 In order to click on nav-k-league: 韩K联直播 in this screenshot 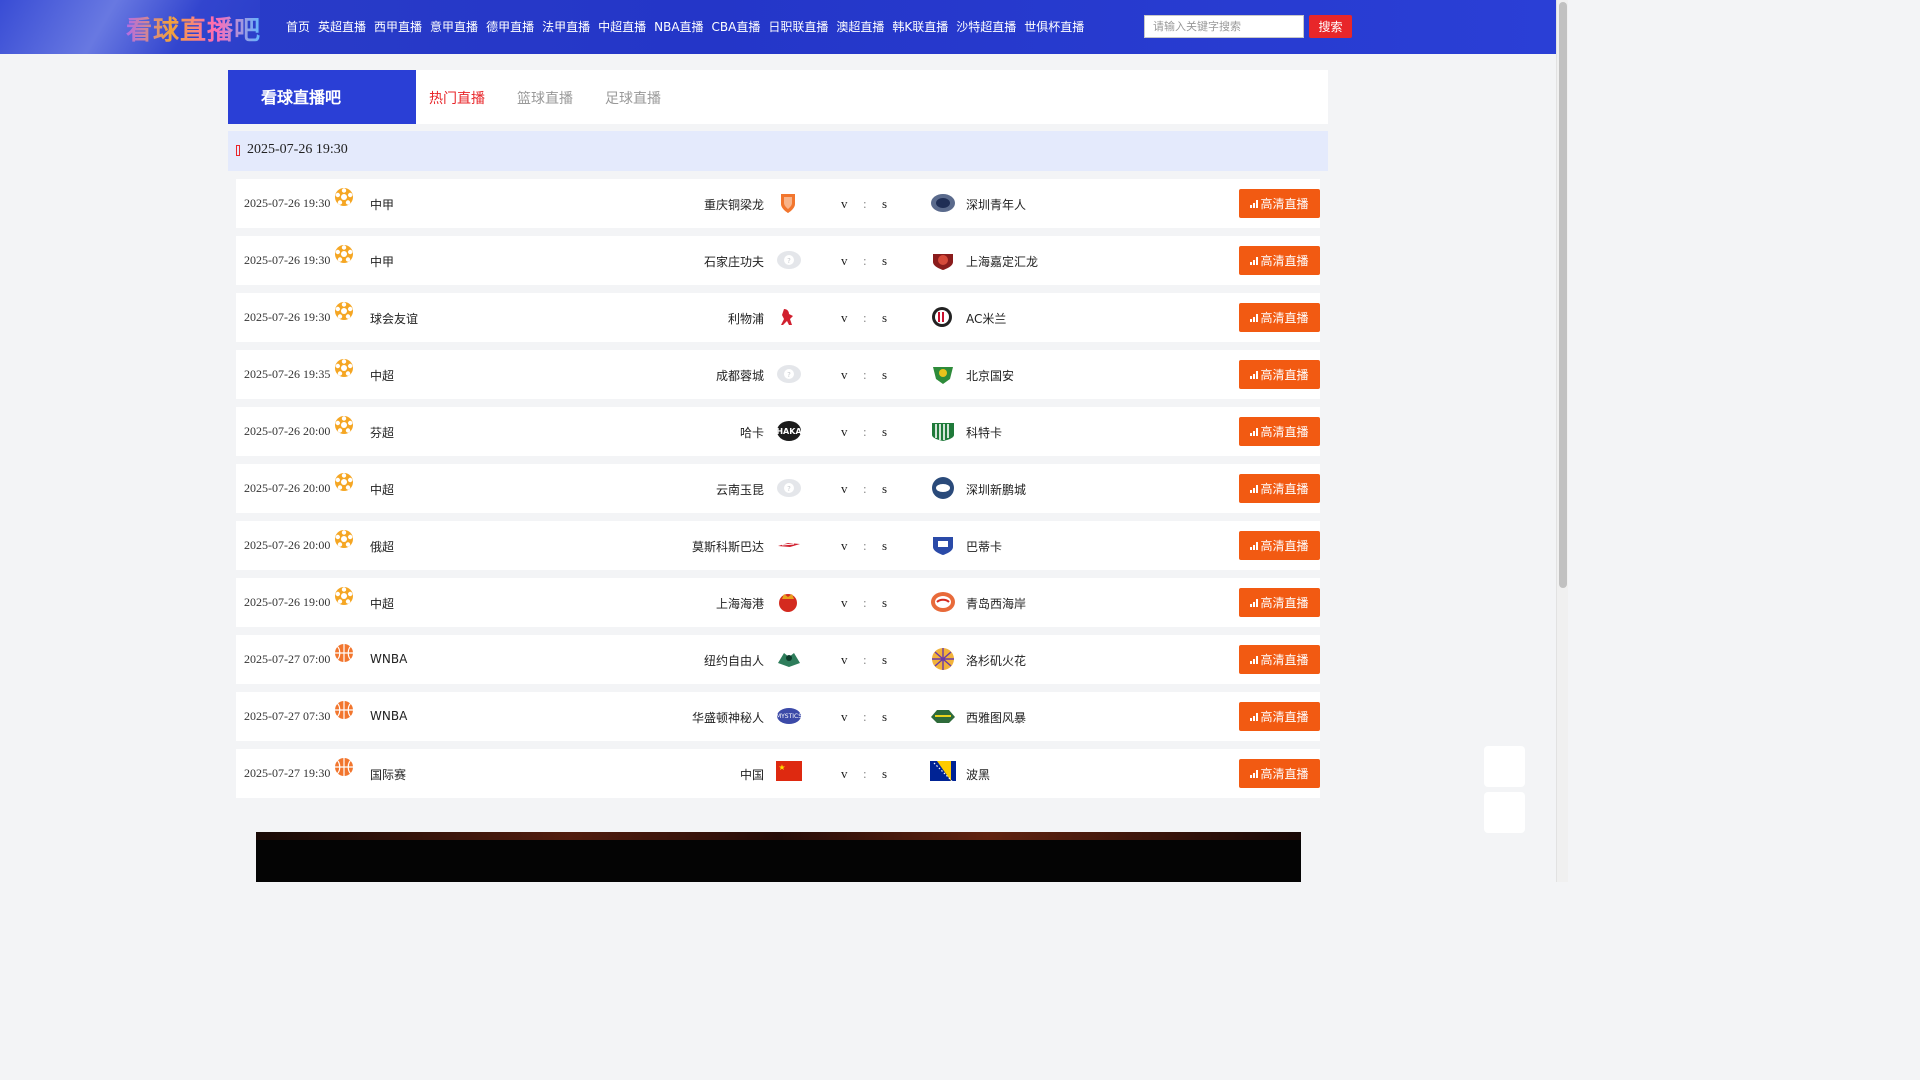, I will do `click(920, 26)`.